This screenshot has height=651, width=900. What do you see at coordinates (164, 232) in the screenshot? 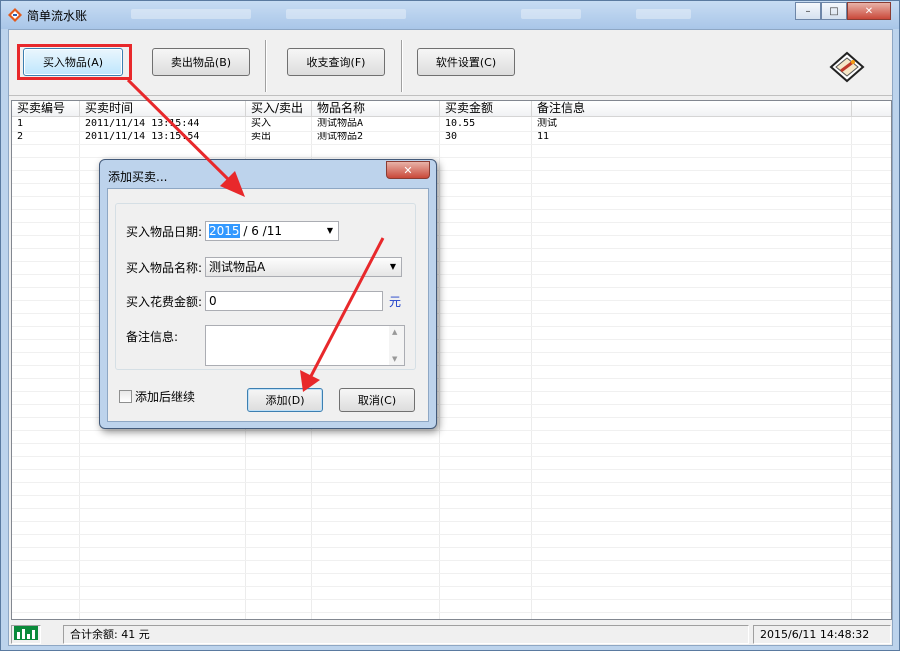
I see `date-label: 买入物品日期:` at bounding box center [164, 232].